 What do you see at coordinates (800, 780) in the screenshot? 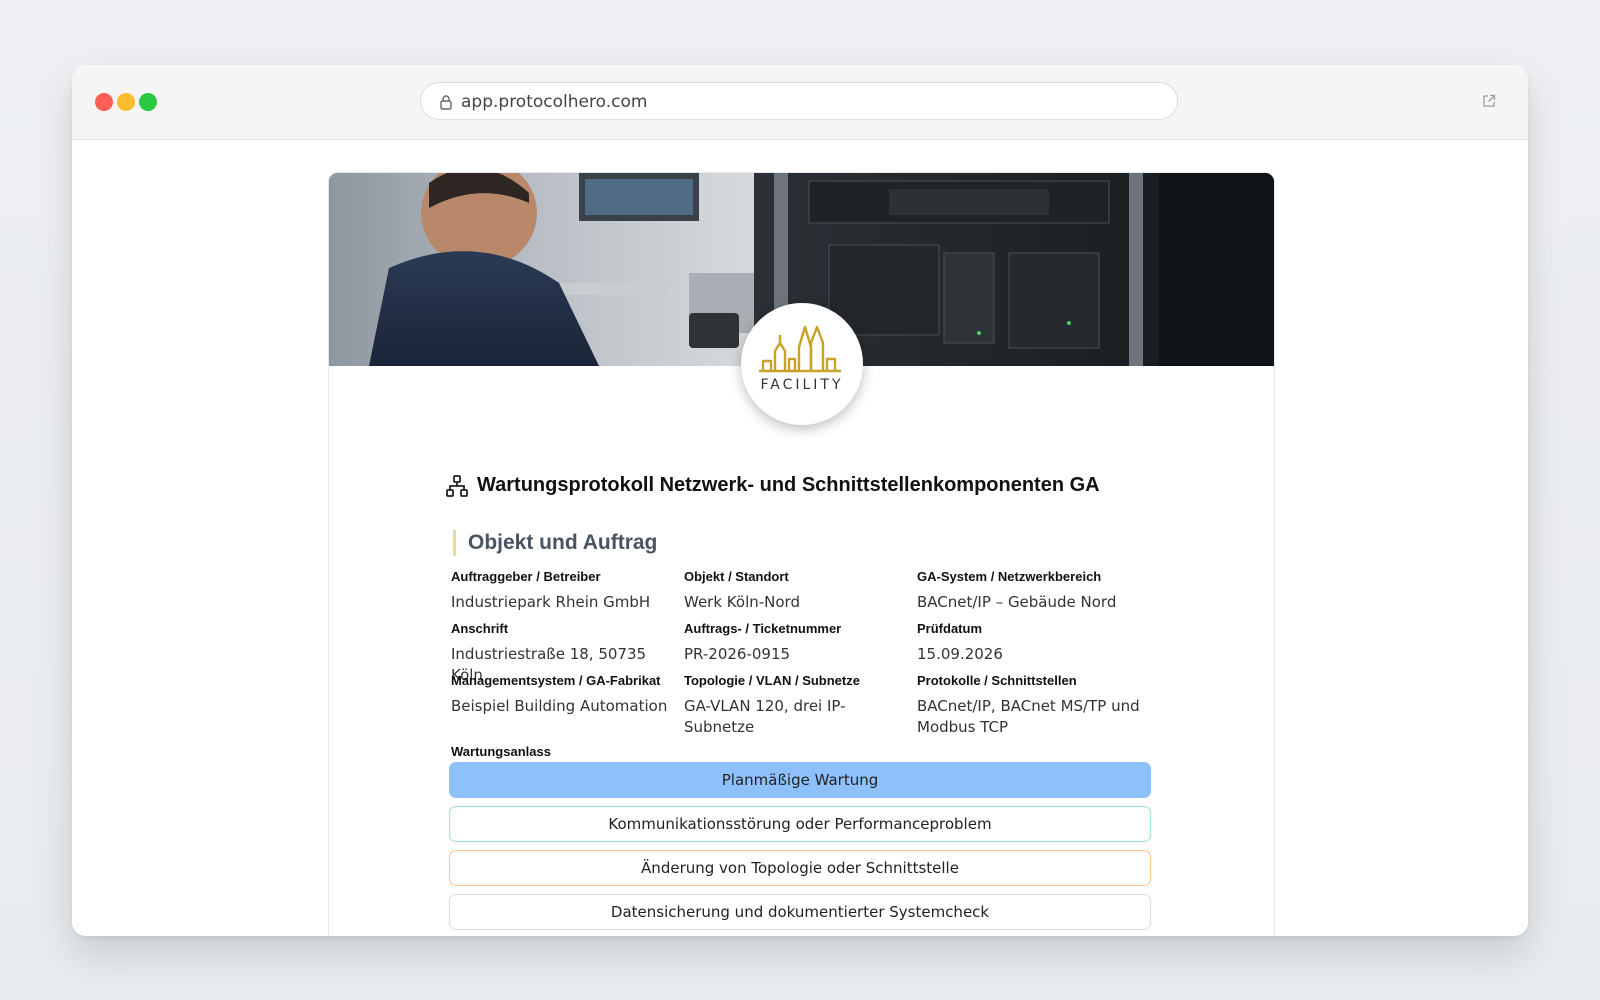
I see `option-planmaessige-wartung: Planmäßige Wartung` at bounding box center [800, 780].